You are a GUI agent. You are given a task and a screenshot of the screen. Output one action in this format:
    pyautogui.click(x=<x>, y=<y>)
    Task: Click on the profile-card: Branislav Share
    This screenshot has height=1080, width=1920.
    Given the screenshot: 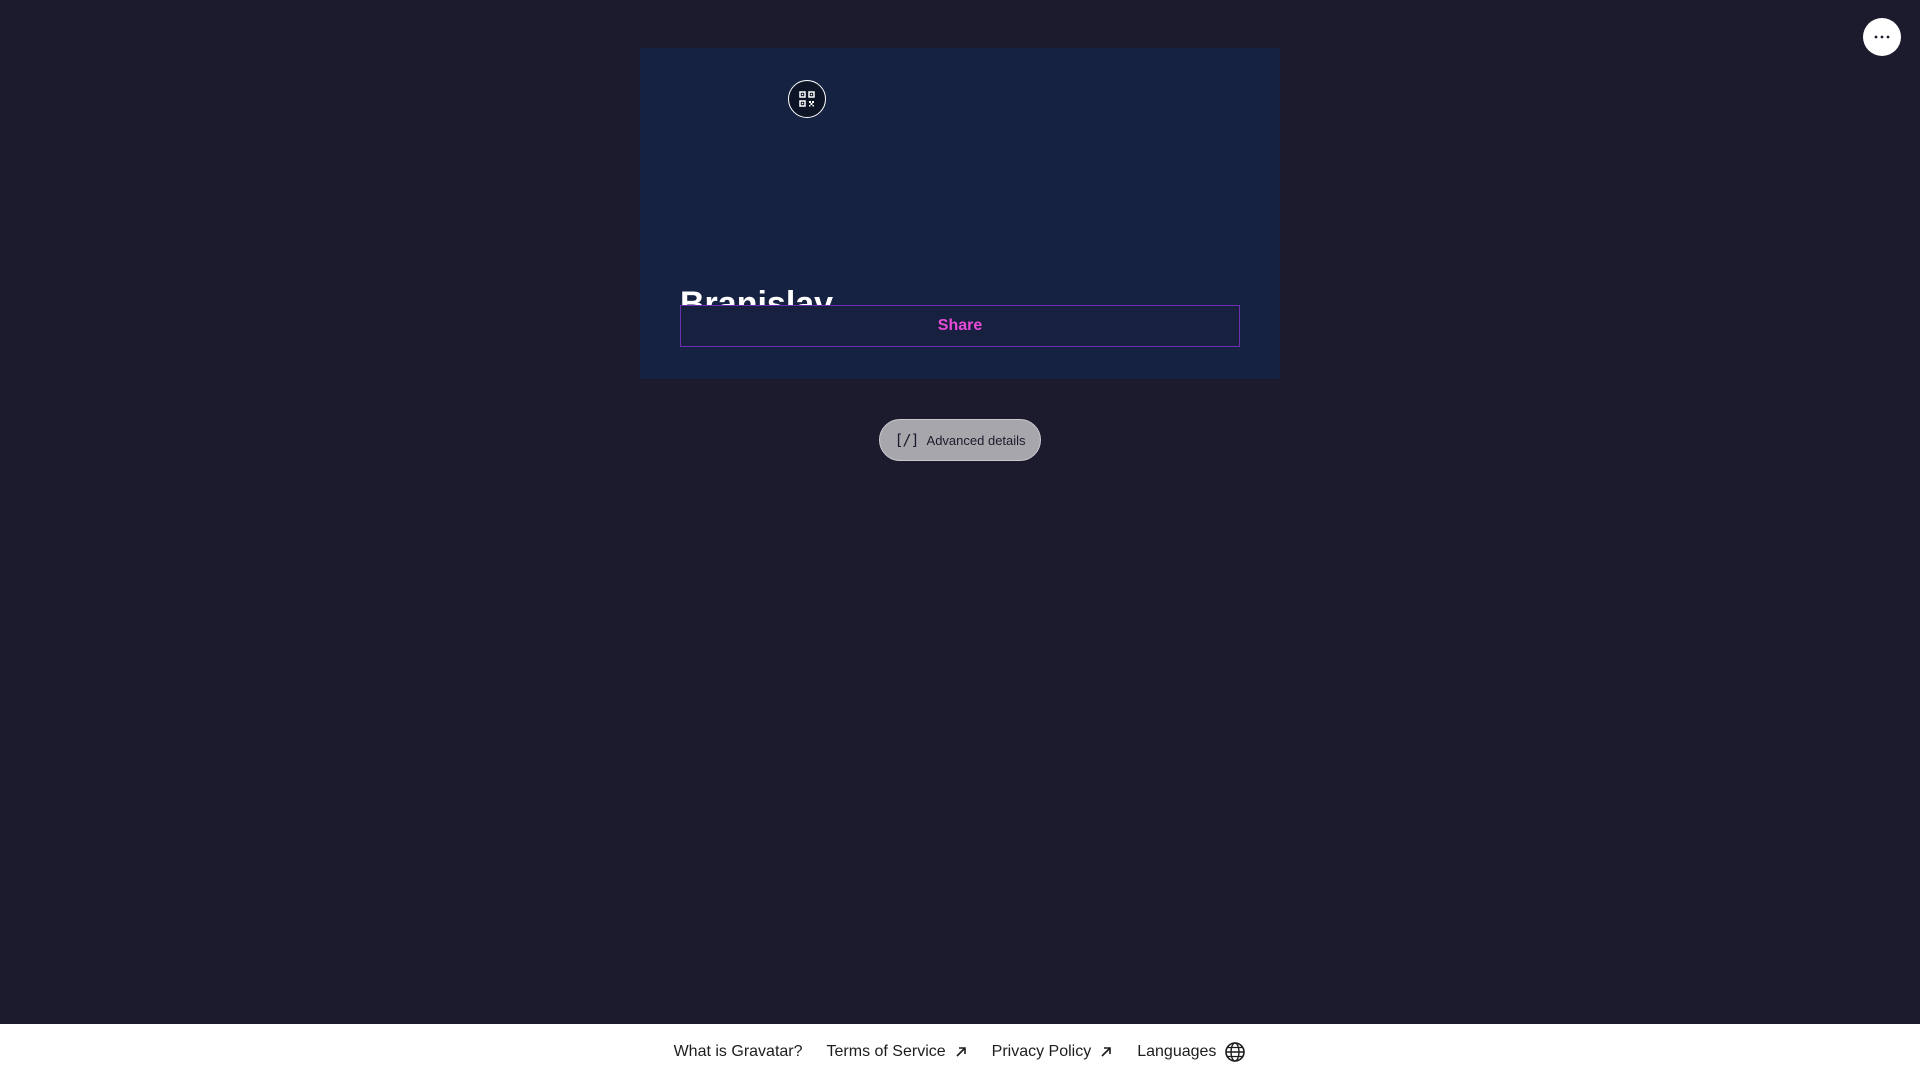 What is the action you would take?
    pyautogui.click(x=960, y=213)
    